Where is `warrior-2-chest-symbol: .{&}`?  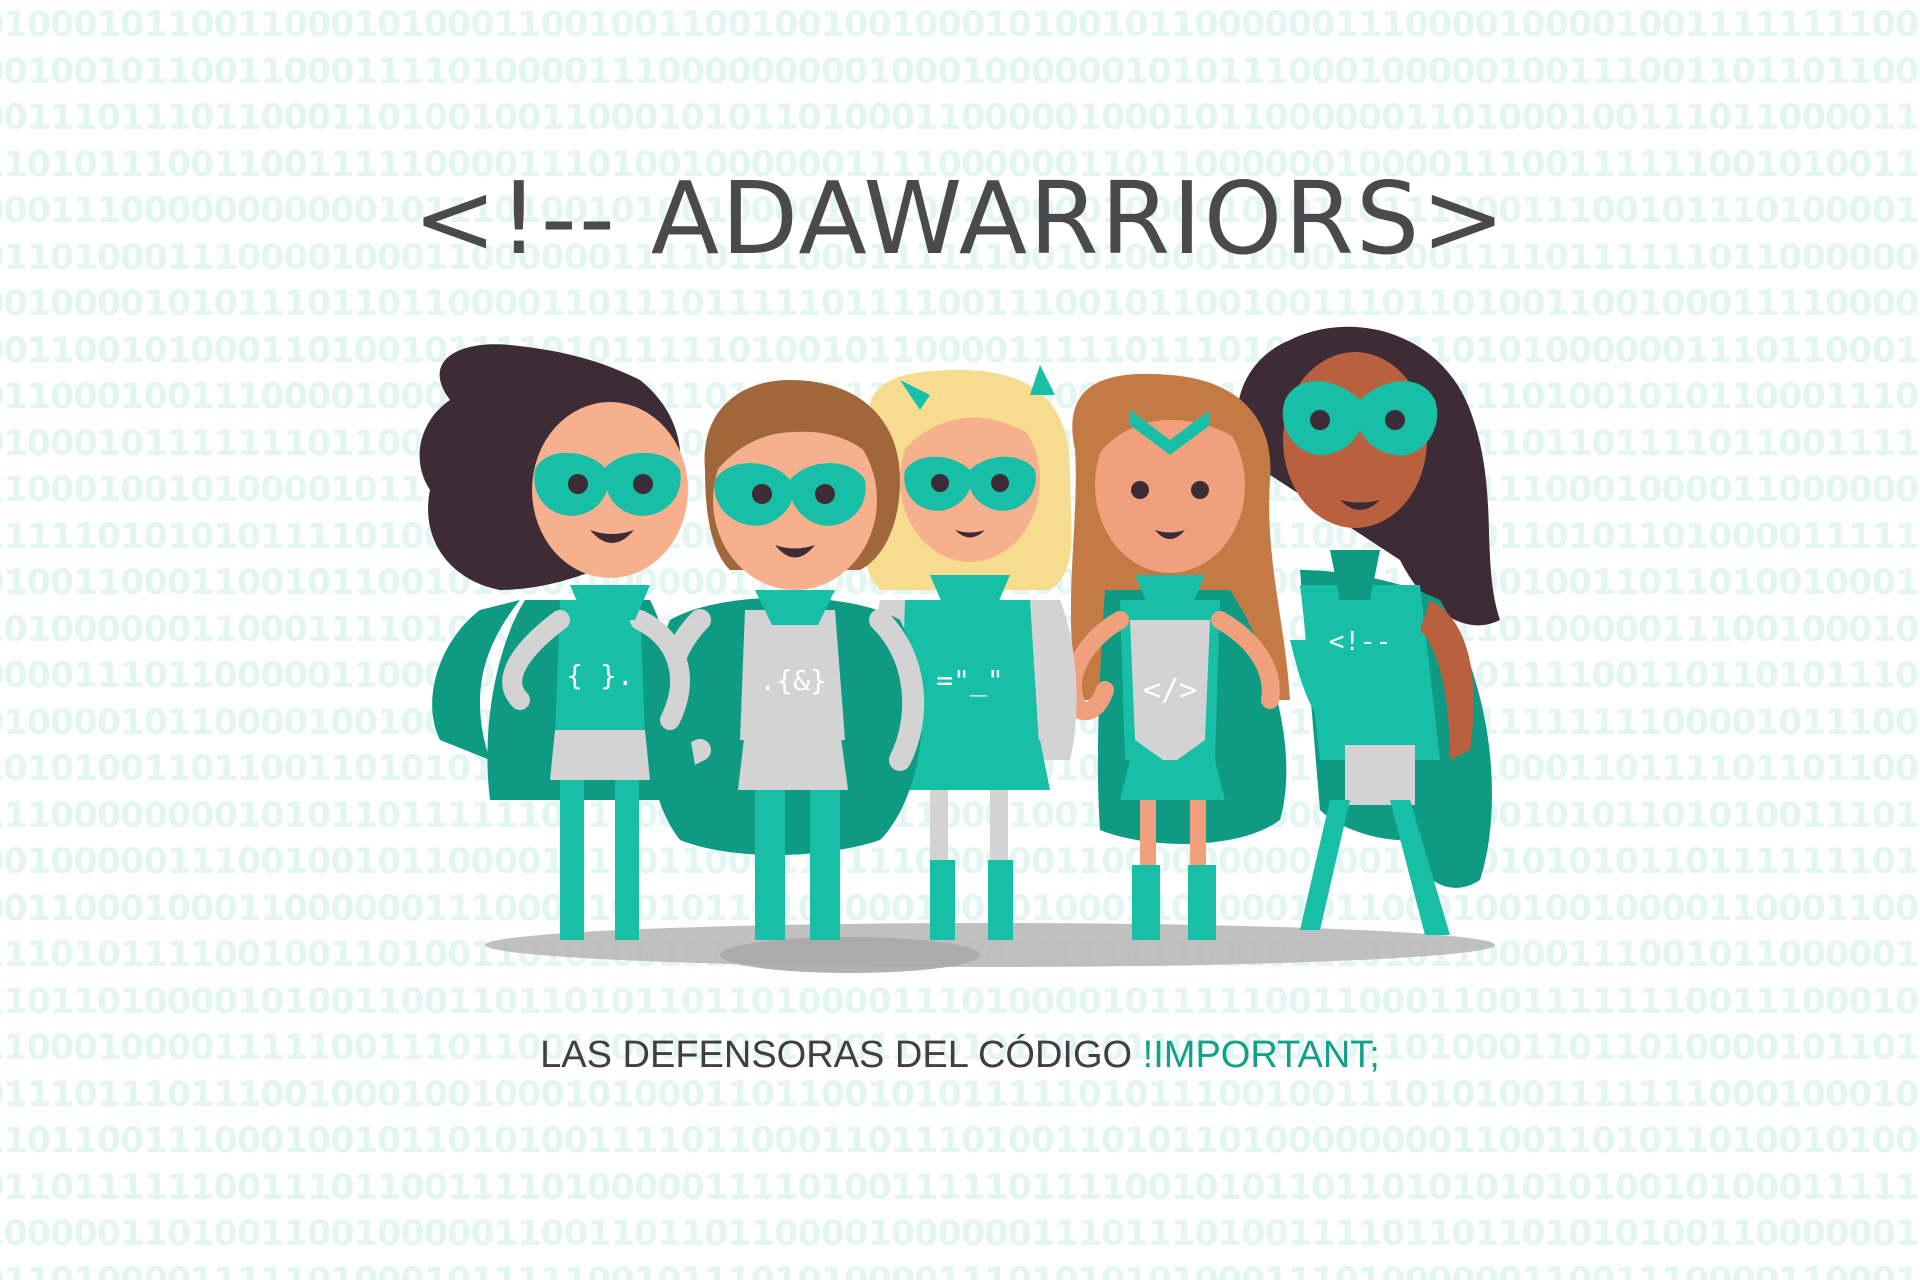 warrior-2-chest-symbol: .{&} is located at coordinates (792, 680).